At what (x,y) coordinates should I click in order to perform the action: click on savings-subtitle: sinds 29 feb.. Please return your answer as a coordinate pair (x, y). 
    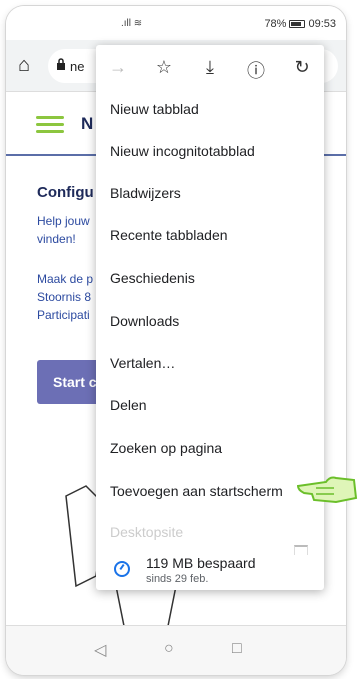
    Looking at the image, I should click on (177, 579).